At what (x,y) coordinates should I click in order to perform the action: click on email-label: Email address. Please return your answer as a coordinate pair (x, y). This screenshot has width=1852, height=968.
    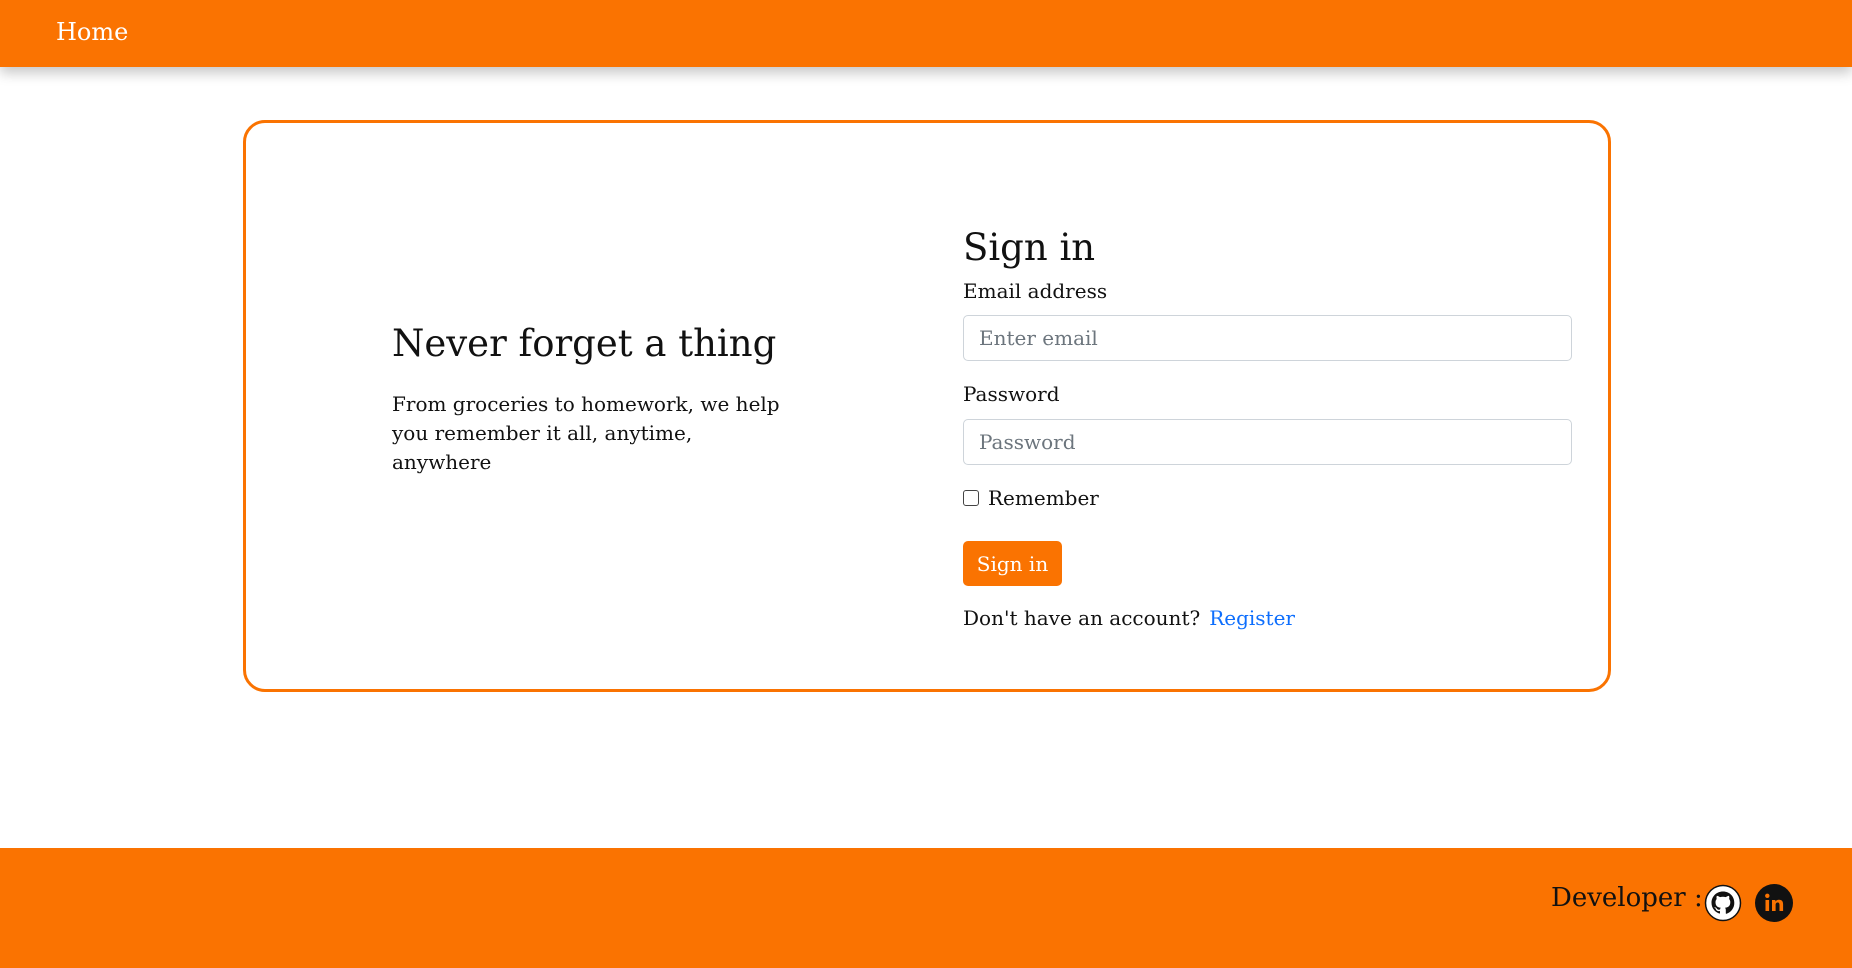
    Looking at the image, I should click on (1035, 291).